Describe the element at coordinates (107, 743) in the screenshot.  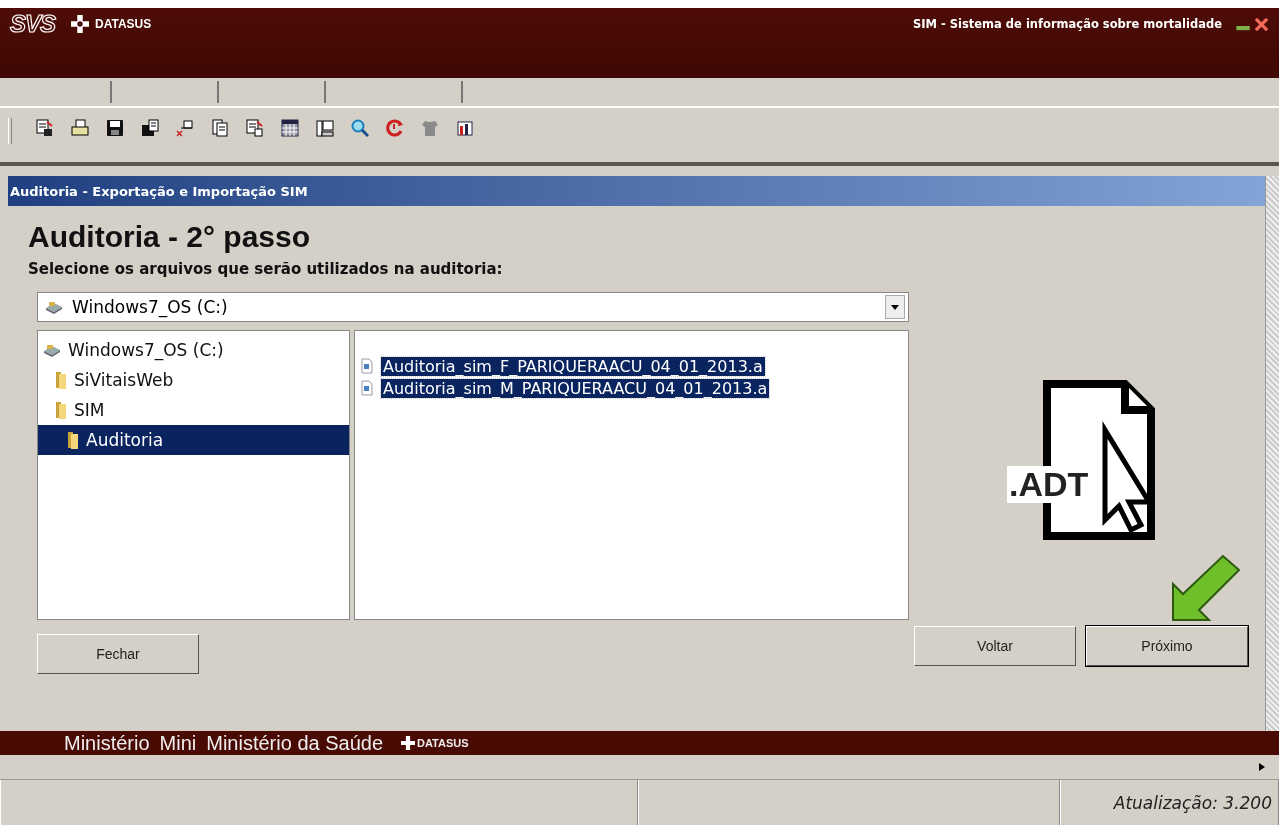
I see `footer-text: Ministério` at that location.